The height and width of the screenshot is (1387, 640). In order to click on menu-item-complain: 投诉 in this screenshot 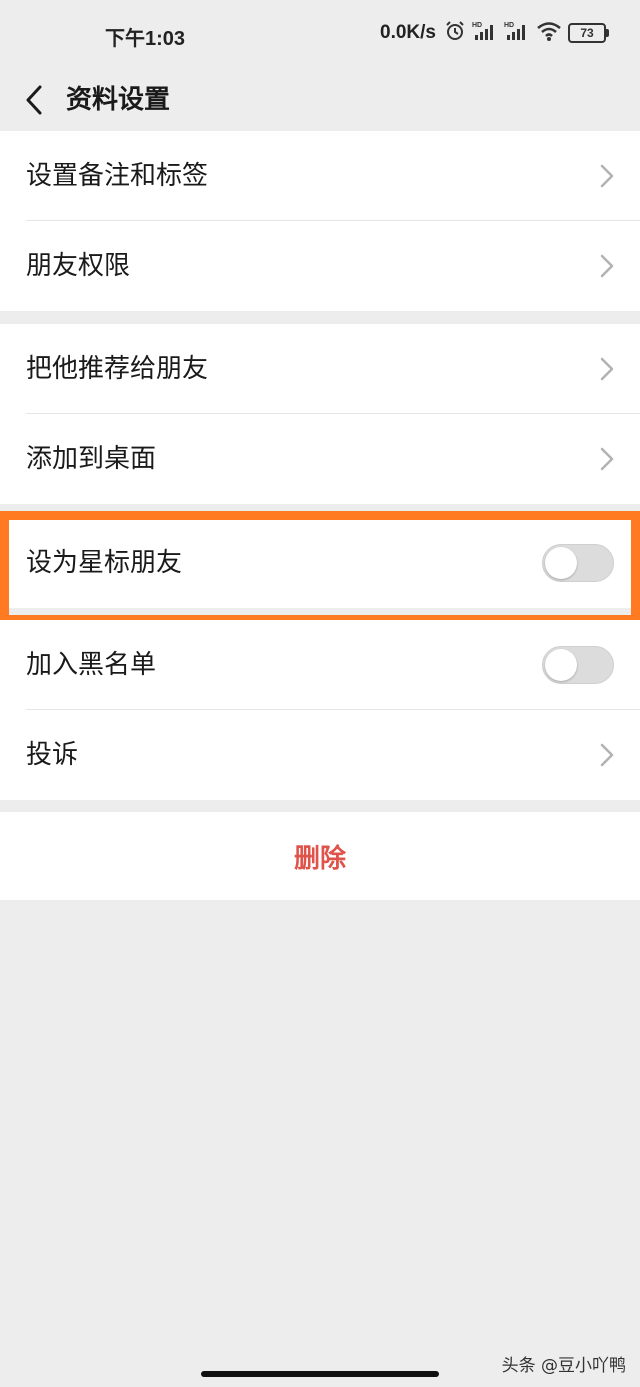, I will do `click(320, 755)`.